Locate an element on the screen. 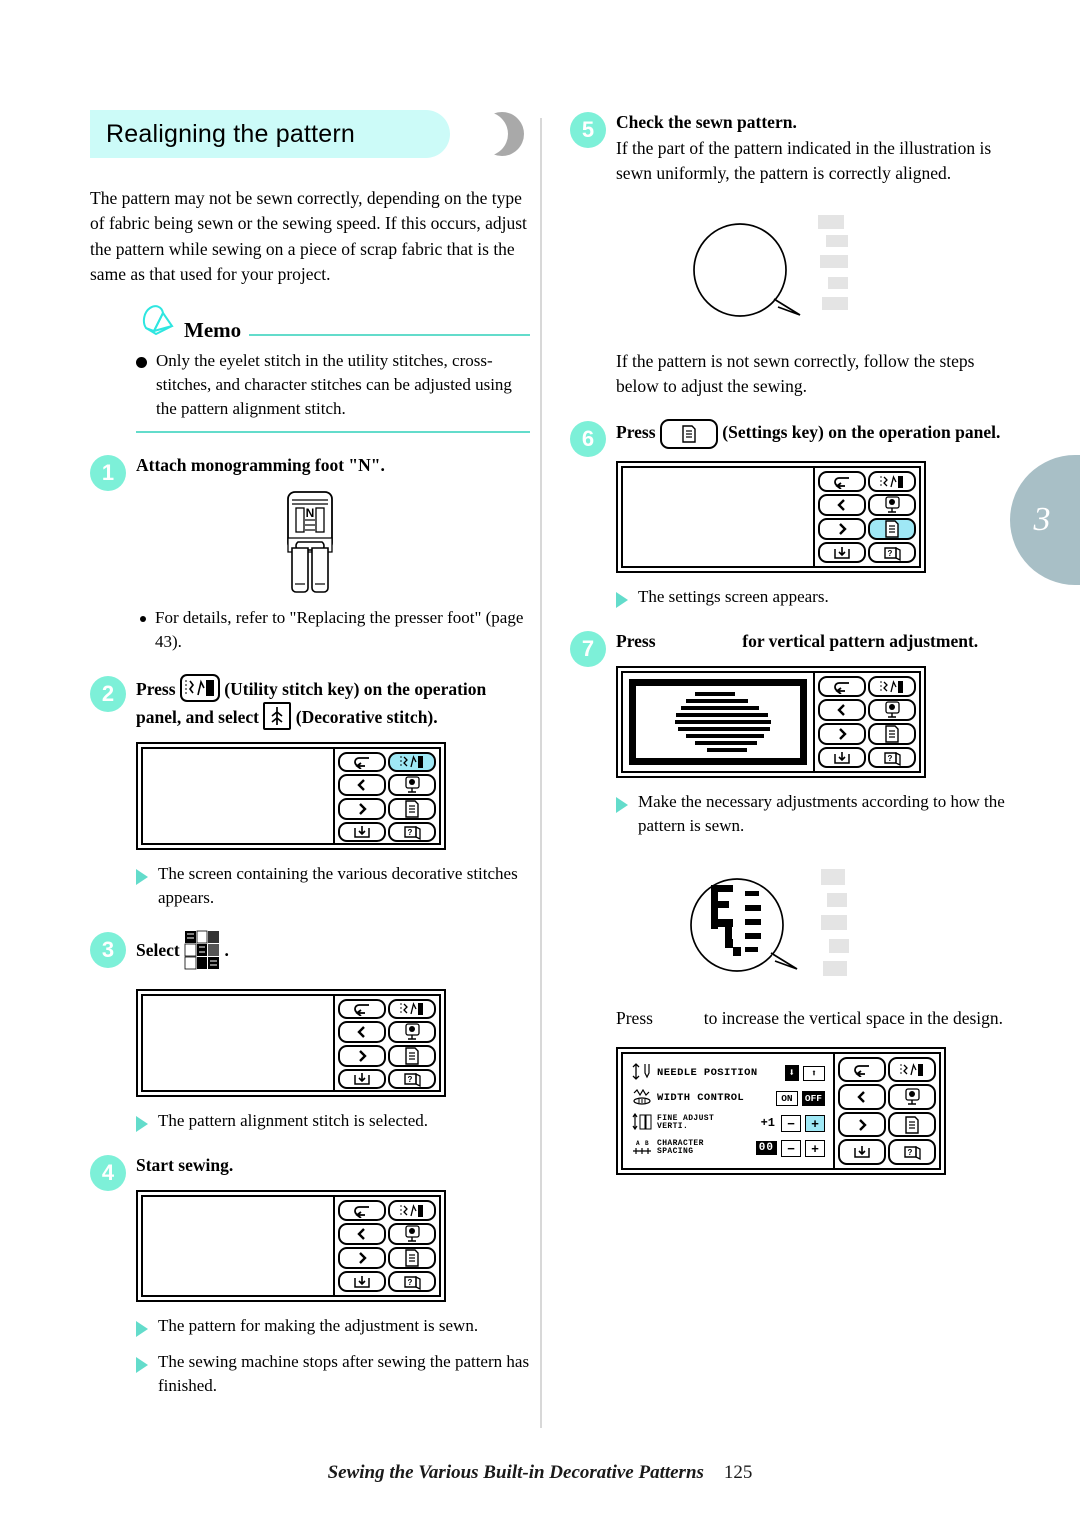 This screenshot has height=1526, width=1080. width-control-on-option: ON is located at coordinates (786, 1098).